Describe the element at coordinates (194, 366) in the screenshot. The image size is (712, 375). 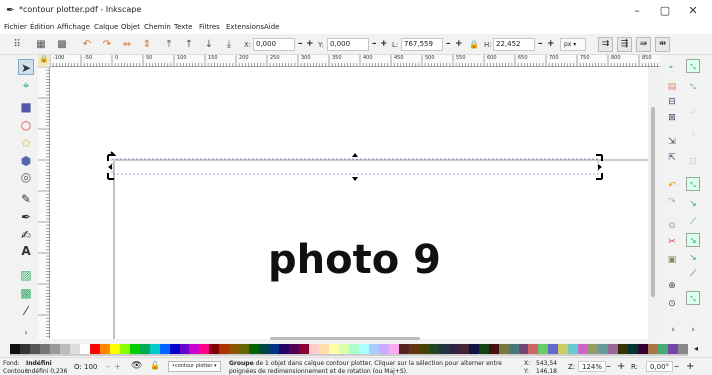
I see `layer-select: •contour plotter ▾` at that location.